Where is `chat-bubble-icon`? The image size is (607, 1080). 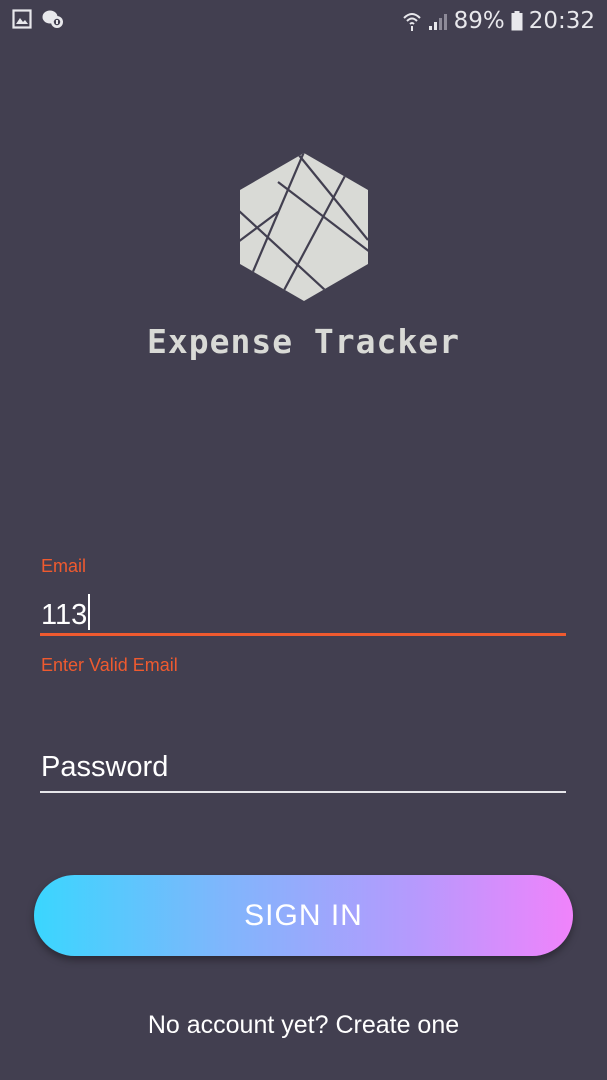
chat-bubble-icon is located at coordinates (53, 19).